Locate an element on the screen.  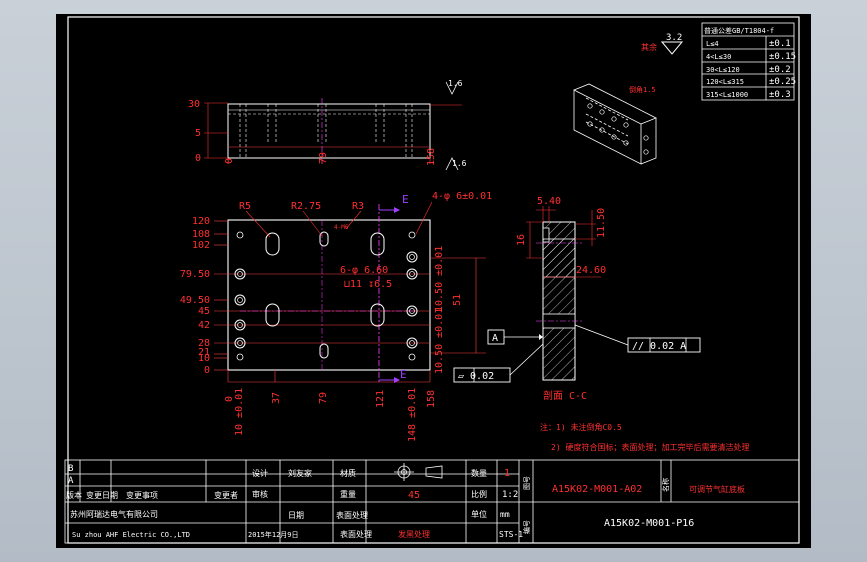
front-tol-r1: 10.50 ±0.01 is located at coordinates (439, 279).